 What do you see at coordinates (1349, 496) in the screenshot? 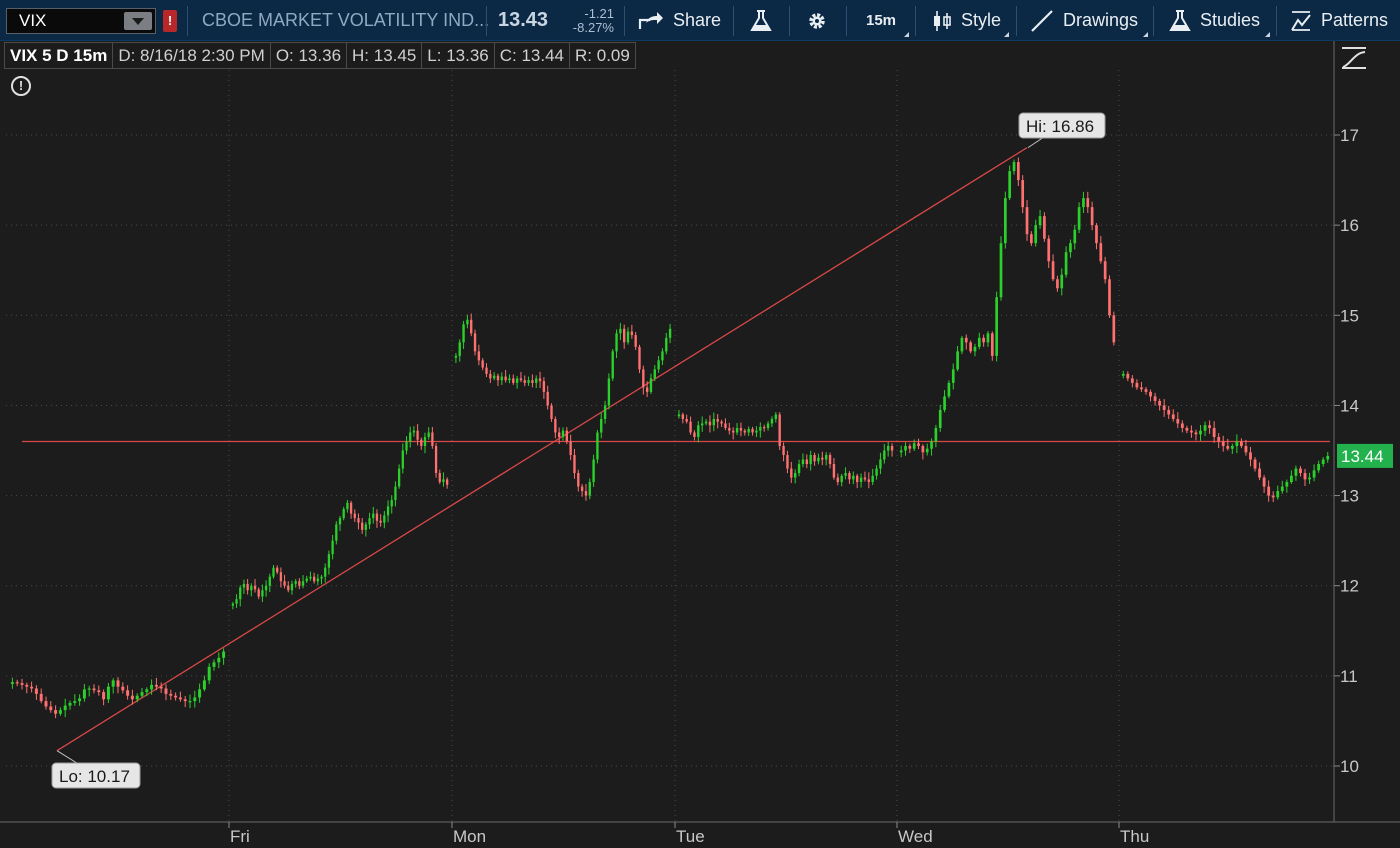
I see `y-tick-label: 13` at bounding box center [1349, 496].